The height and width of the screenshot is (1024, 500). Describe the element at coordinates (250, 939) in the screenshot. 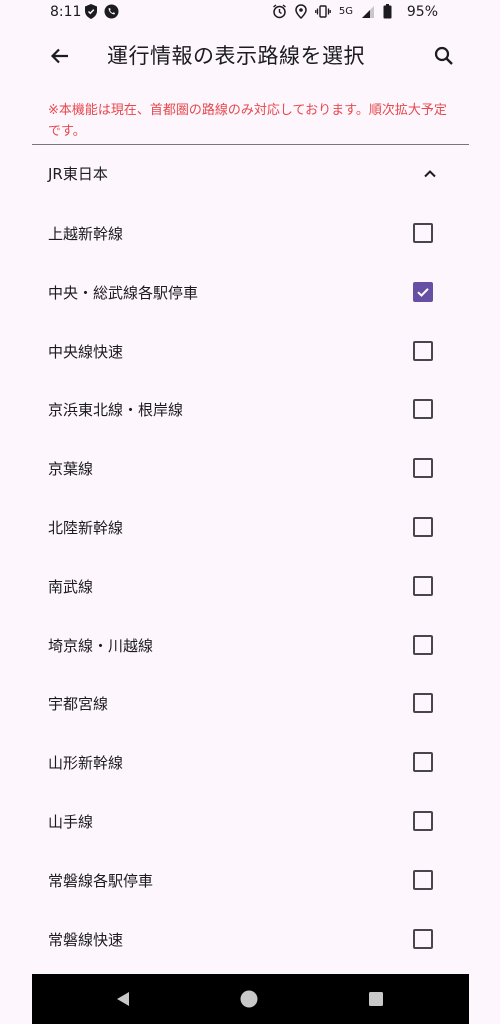

I see `line-item: 常磐線快速` at that location.